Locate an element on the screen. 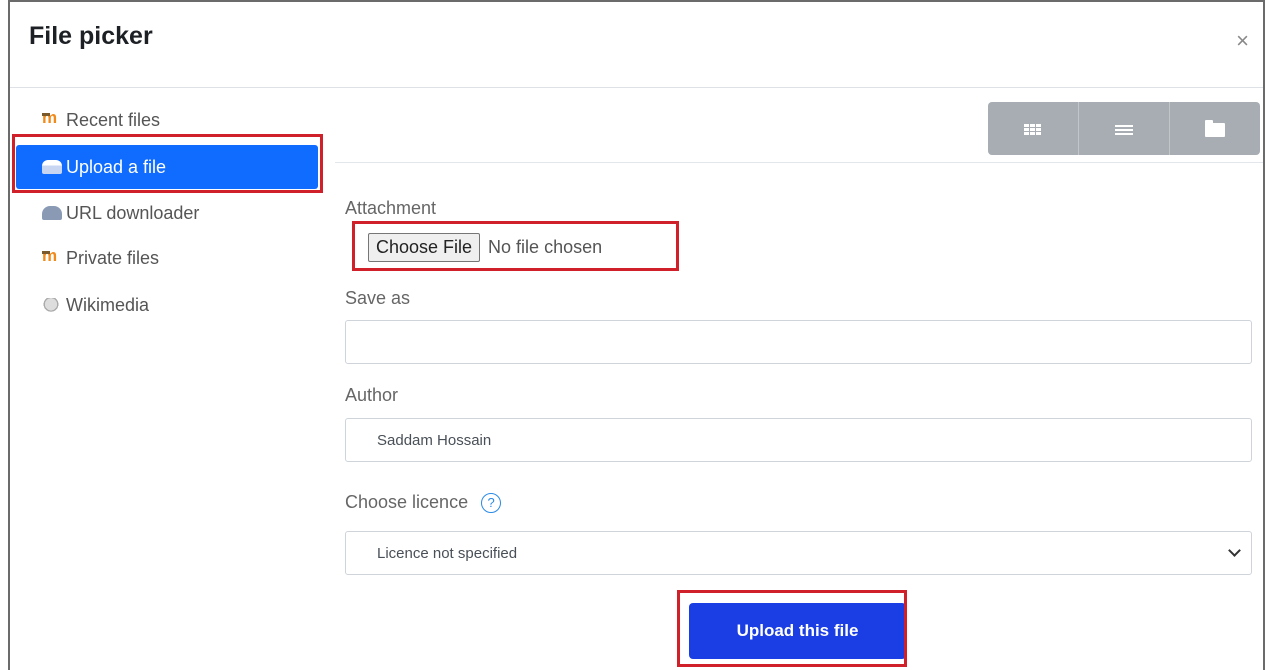 The image size is (1265, 670). save-as-label: Save as is located at coordinates (378, 298).